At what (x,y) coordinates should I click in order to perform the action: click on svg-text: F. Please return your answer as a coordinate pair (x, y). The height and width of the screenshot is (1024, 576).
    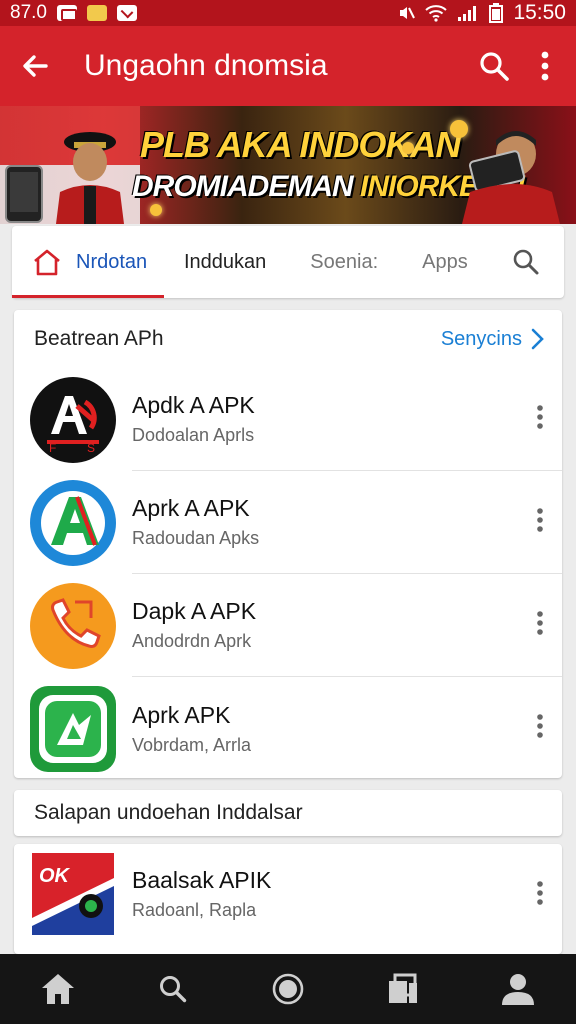
    Looking at the image, I should click on (52, 448).